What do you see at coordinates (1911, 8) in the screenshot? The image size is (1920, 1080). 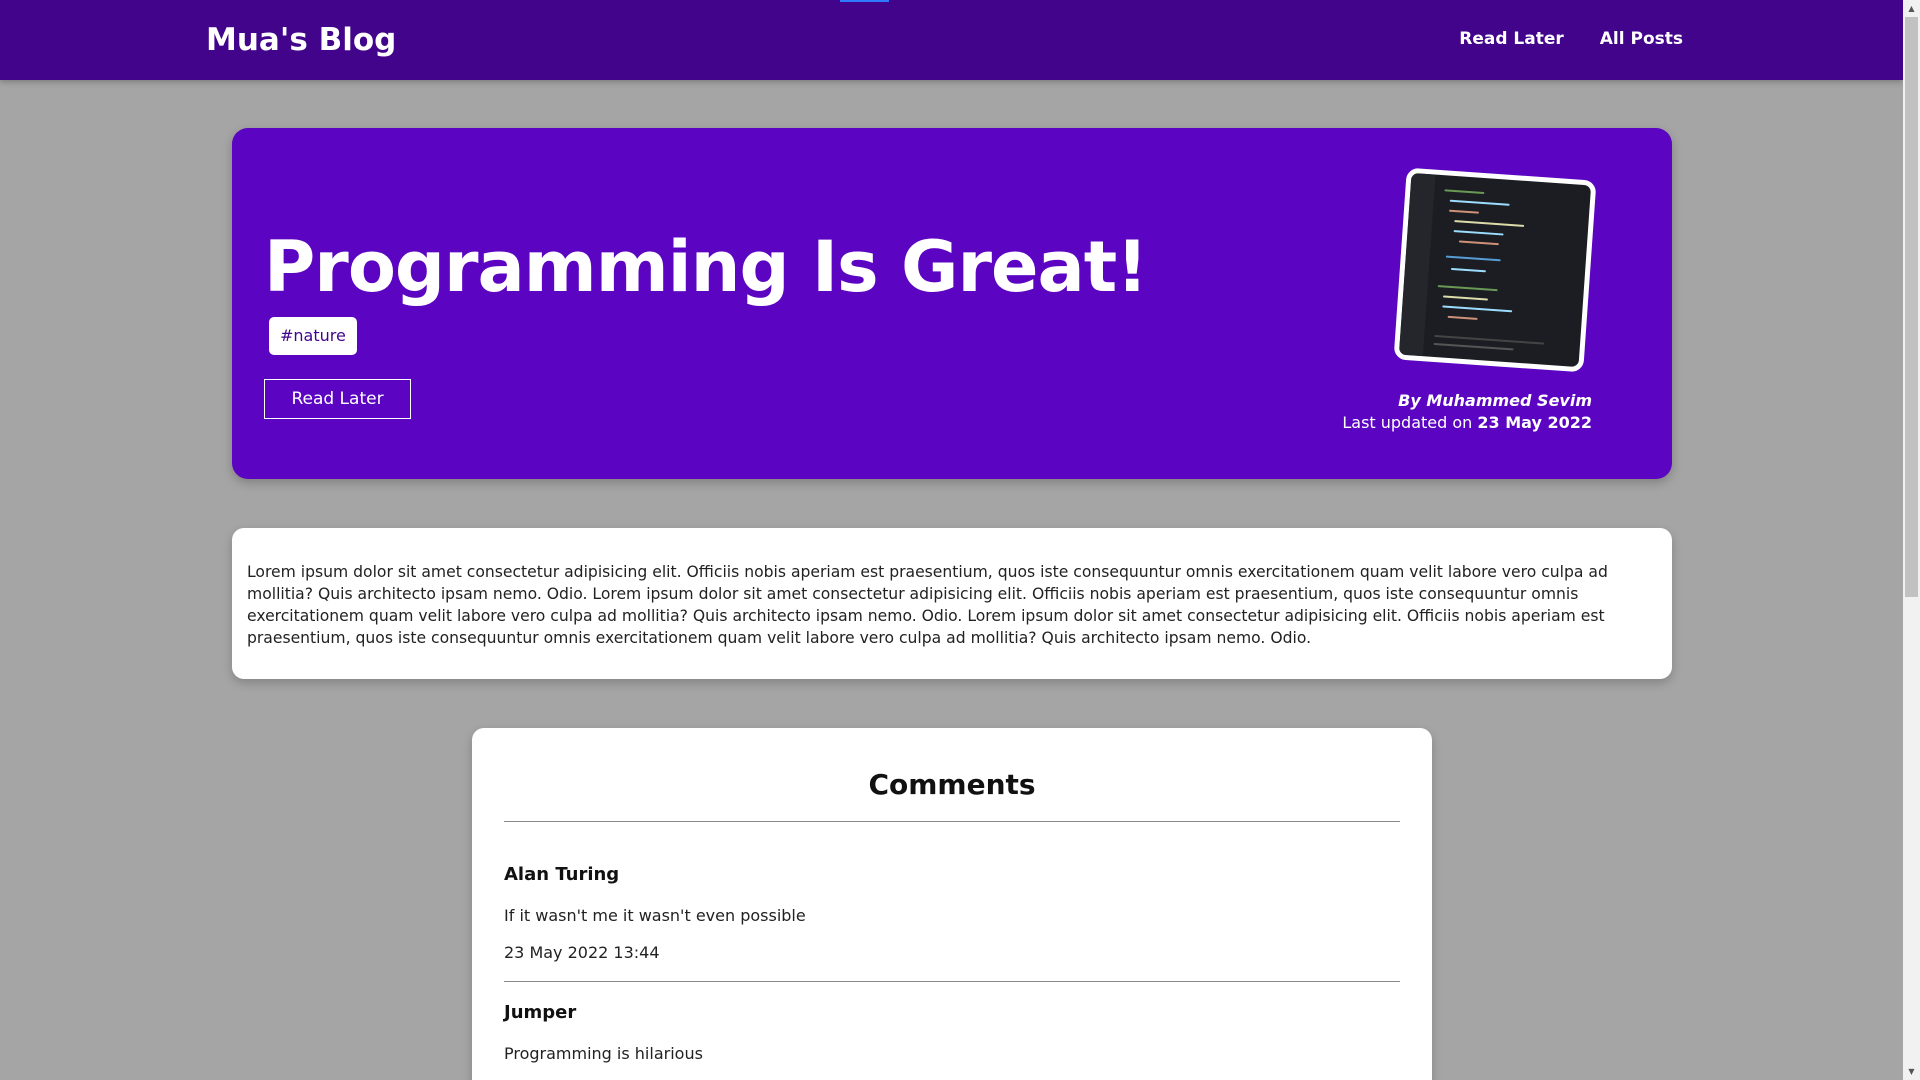 I see `scroll-up-arrow-icon: ▲` at bounding box center [1911, 8].